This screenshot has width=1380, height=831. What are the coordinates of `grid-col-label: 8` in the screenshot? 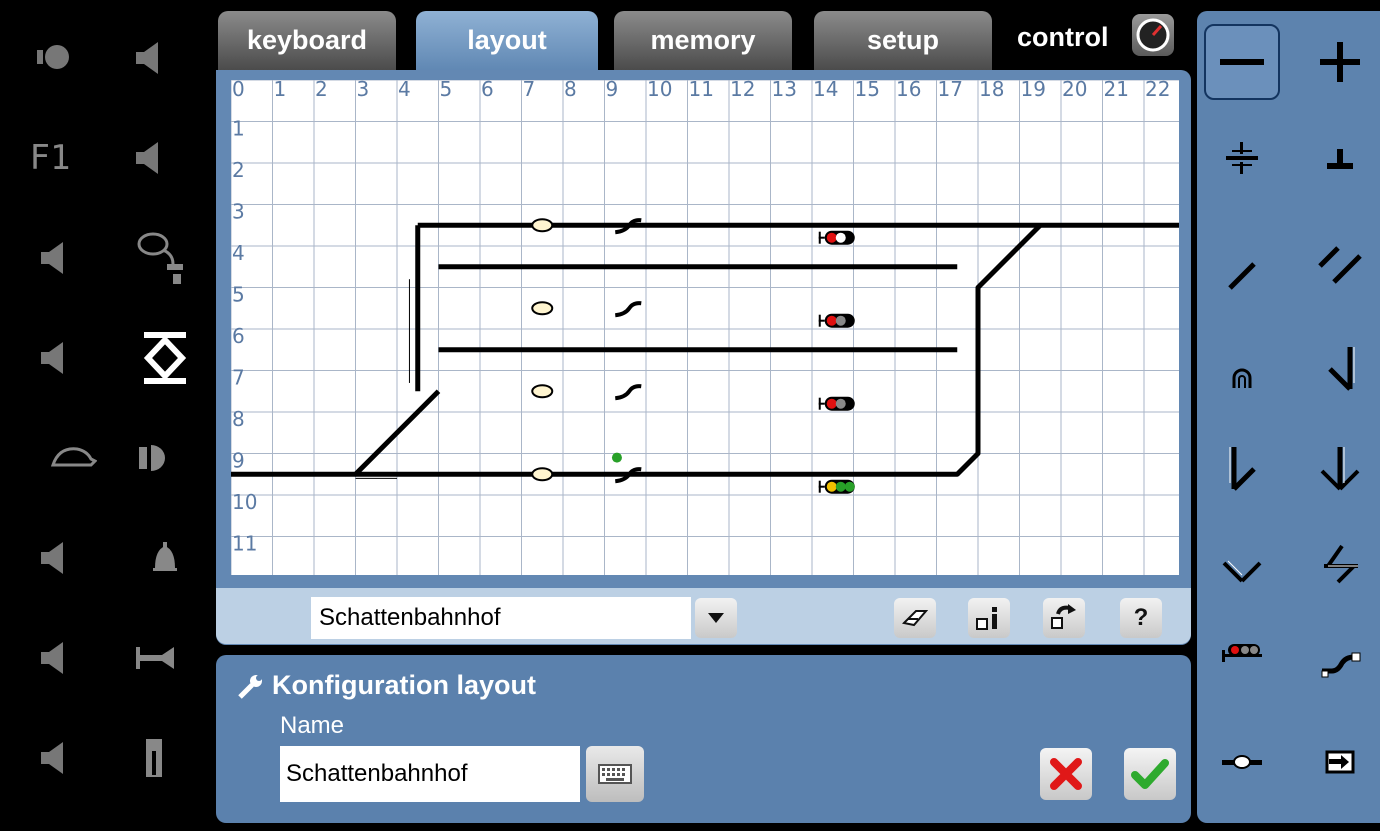 It's located at (570, 90).